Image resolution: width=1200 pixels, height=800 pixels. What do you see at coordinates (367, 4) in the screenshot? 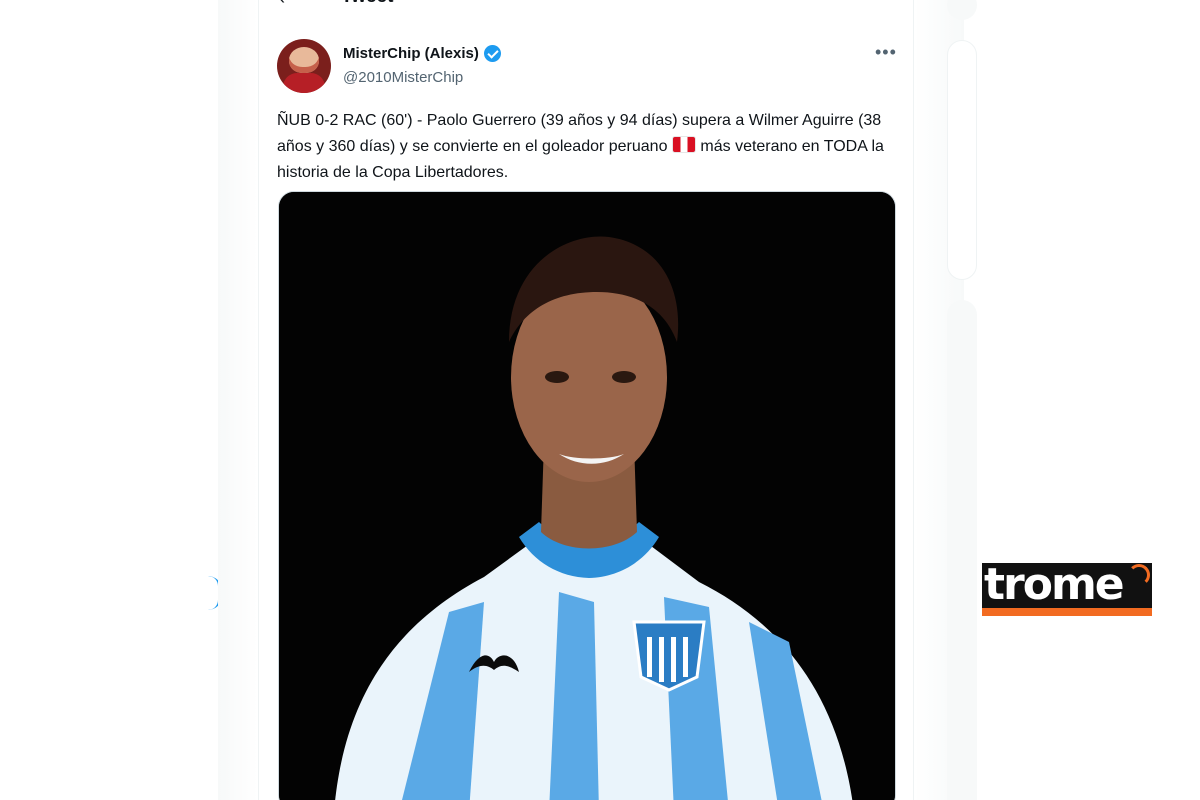
I see `page-title: Tweet` at bounding box center [367, 4].